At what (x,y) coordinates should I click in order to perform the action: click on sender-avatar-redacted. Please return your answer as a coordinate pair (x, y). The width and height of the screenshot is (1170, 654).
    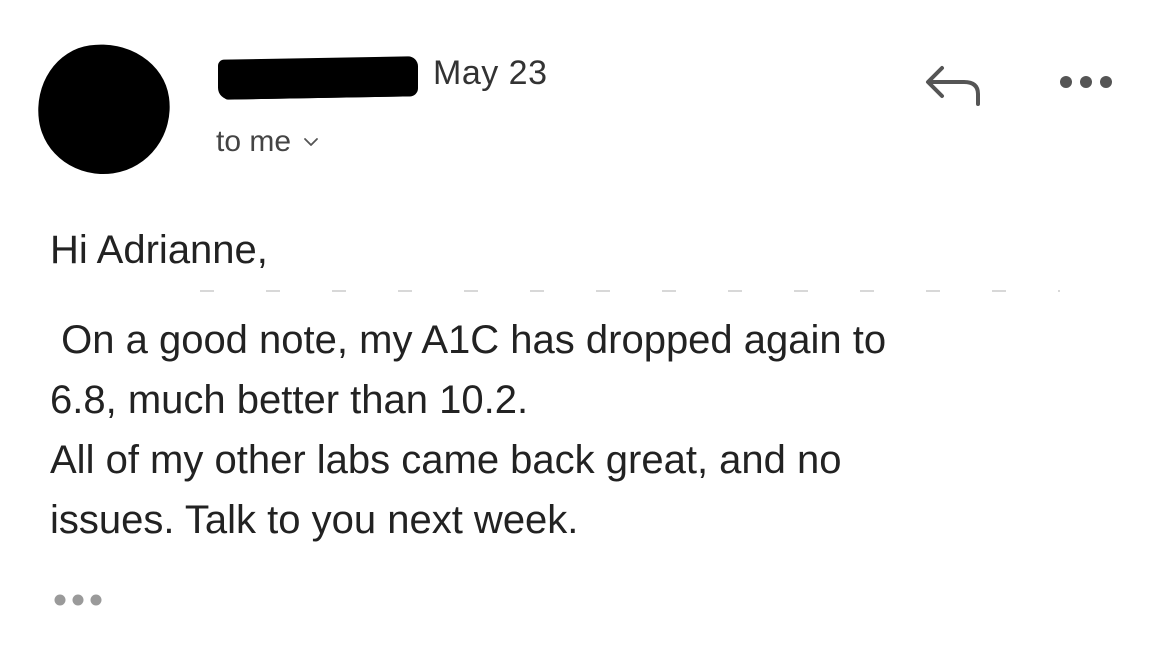
    Looking at the image, I should click on (104, 109).